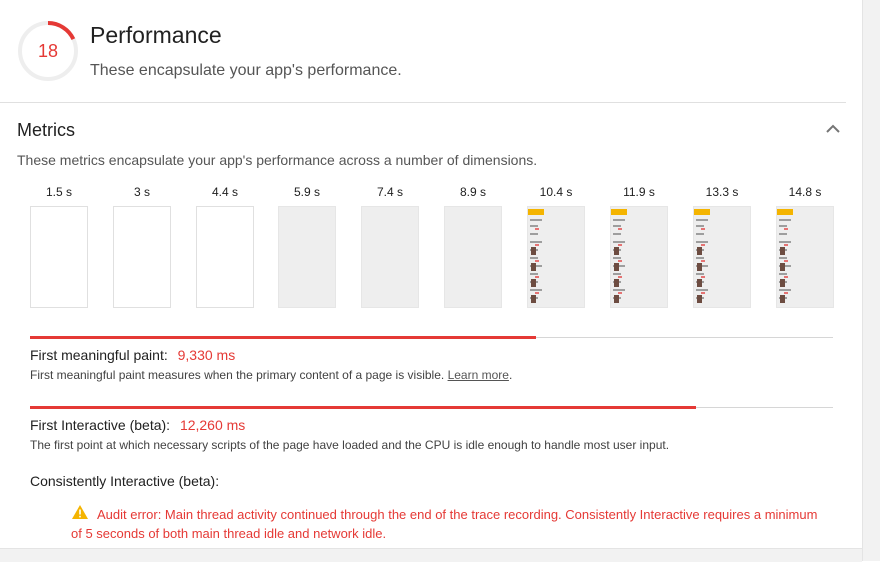 This screenshot has height=562, width=880. What do you see at coordinates (431, 555) in the screenshot?
I see `bottom-strip` at bounding box center [431, 555].